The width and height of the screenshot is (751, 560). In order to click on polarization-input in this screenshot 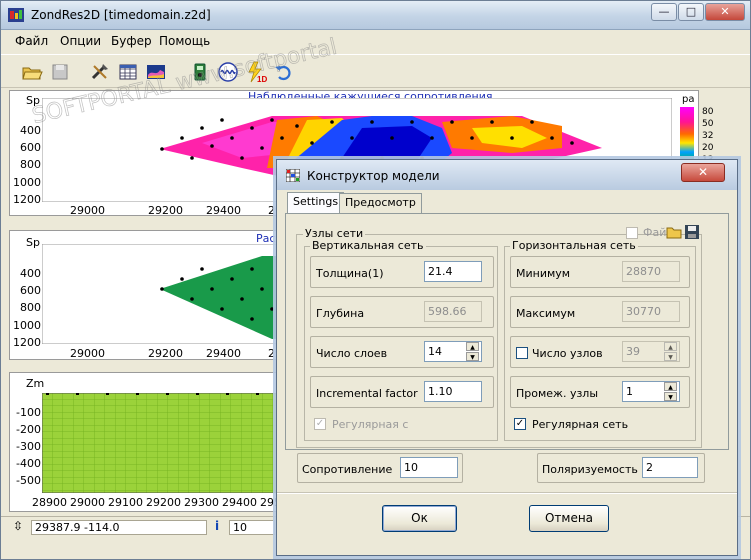, I will do `click(670, 467)`.